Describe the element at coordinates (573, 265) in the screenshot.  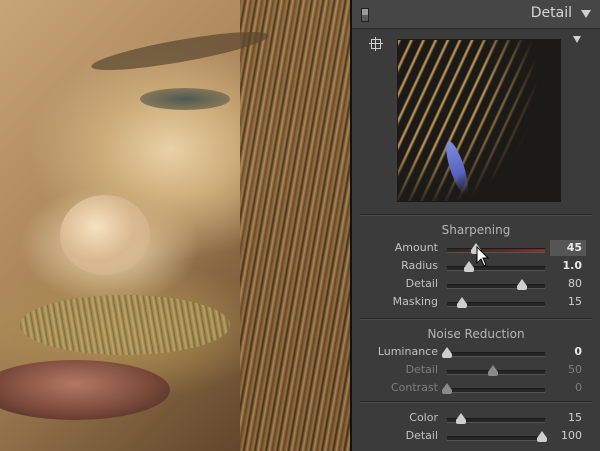
I see `slider-value: 1.0` at that location.